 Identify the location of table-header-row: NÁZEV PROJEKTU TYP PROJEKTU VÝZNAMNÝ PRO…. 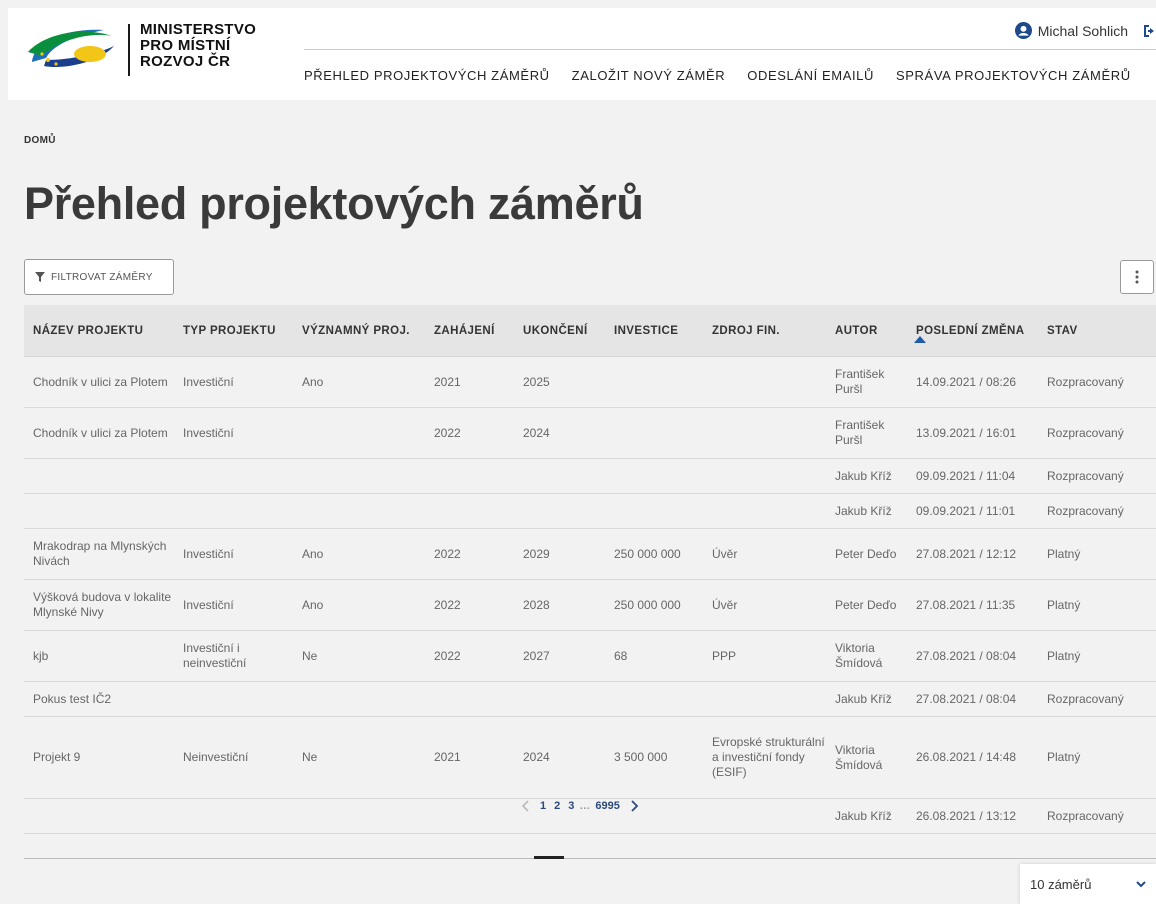
(590, 331).